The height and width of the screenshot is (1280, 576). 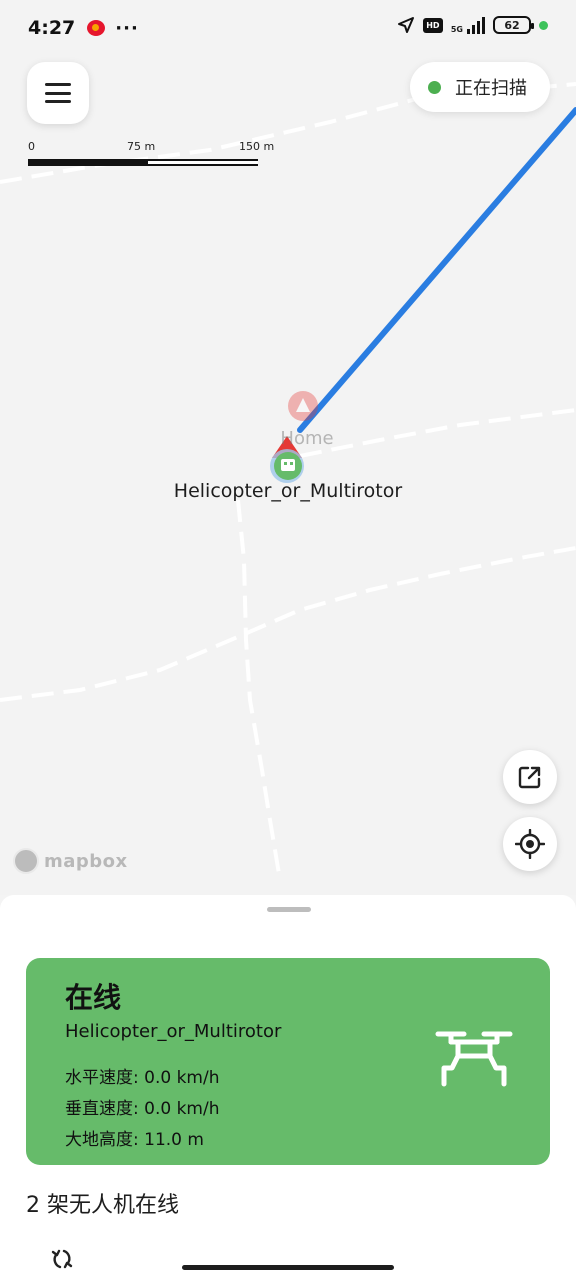 I want to click on share-button, so click(x=530, y=777).